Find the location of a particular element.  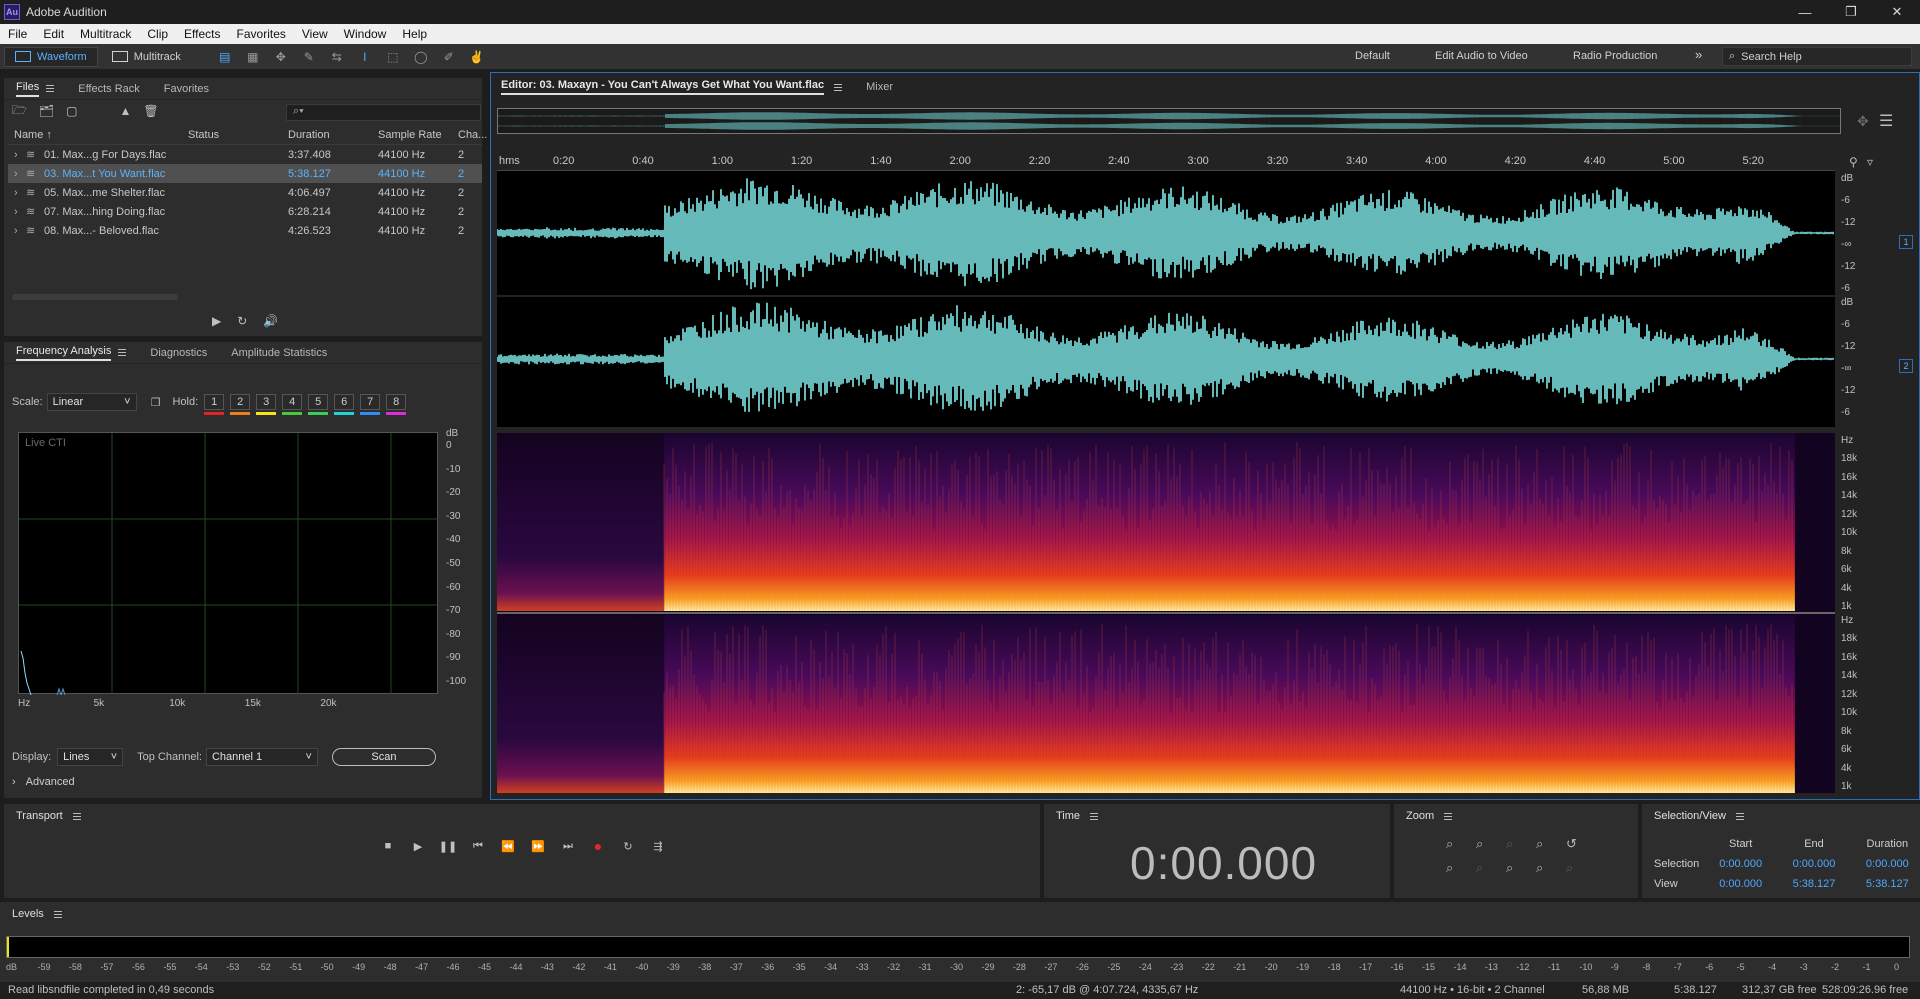

zoom-to-selection-icon: ⌕ is located at coordinates (1521, 868).